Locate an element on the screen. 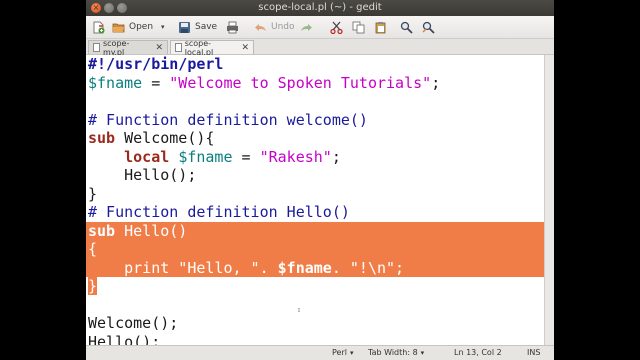 The height and width of the screenshot is (360, 640). new-document-button is located at coordinates (100, 27).